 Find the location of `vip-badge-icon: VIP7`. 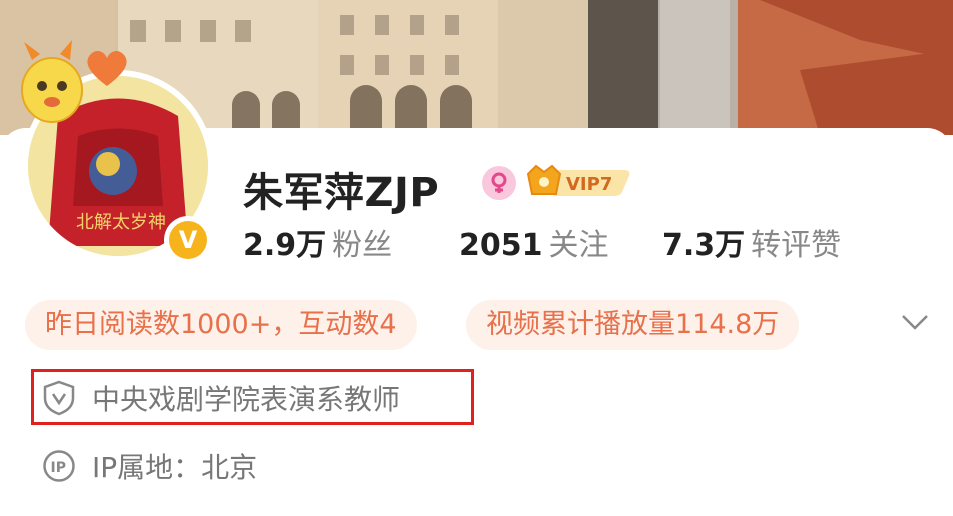

vip-badge-icon: VIP7 is located at coordinates (579, 181).